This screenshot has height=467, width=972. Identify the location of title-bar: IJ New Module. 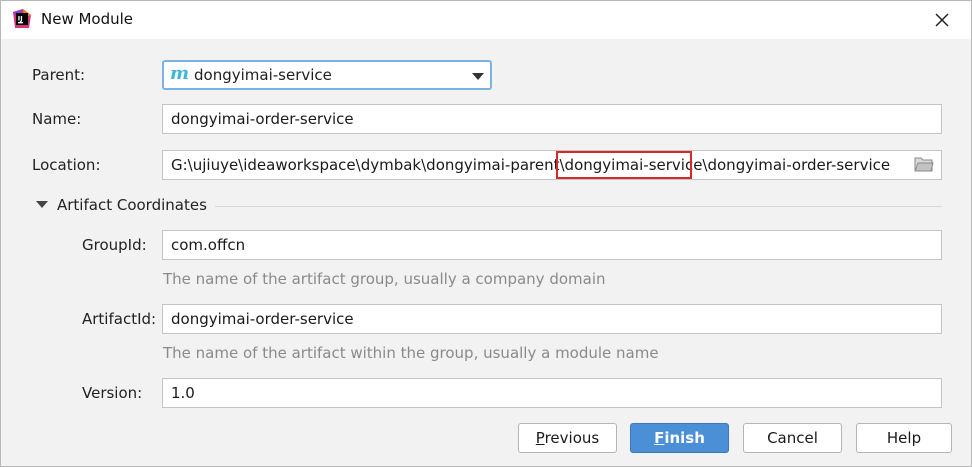
(486, 20).